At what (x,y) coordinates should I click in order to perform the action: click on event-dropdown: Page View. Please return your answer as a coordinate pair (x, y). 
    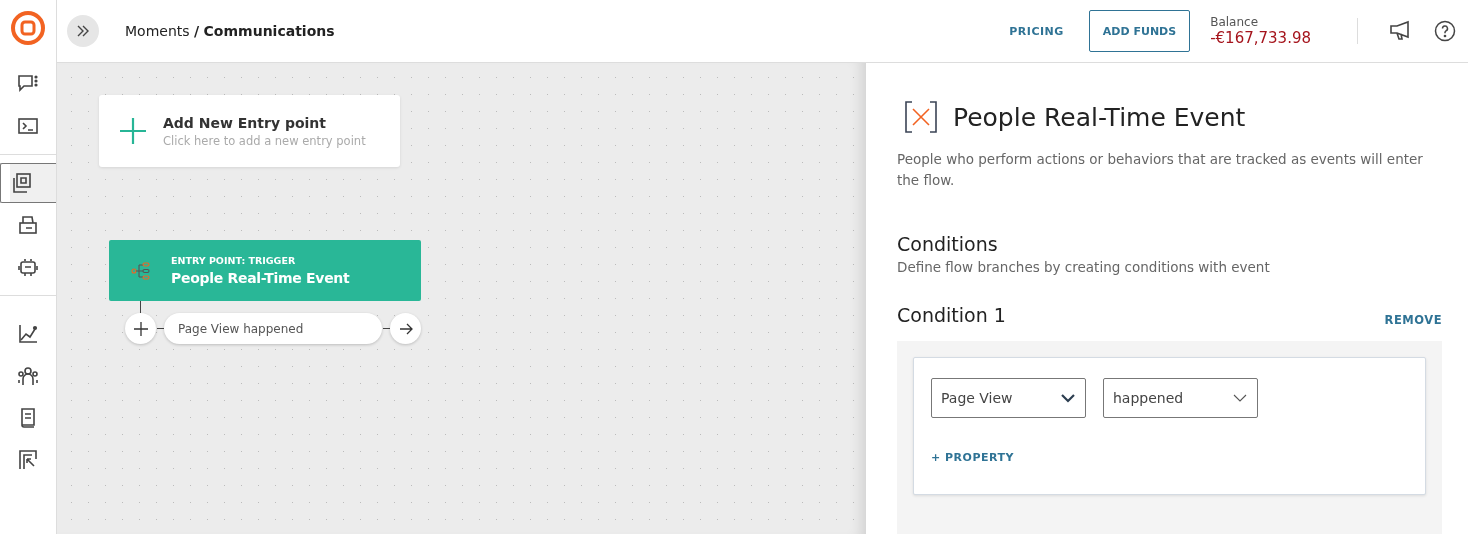
    Looking at the image, I should click on (1008, 398).